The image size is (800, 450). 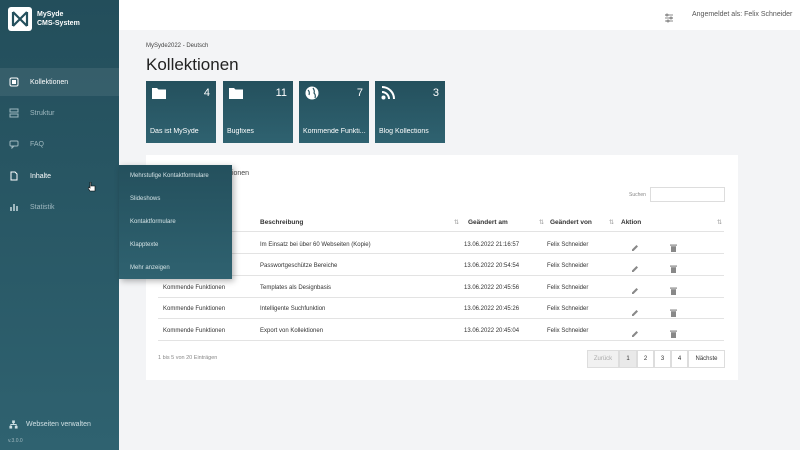 I want to click on cell-beschreibung: Intelligente Suchfunktion, so click(x=293, y=309).